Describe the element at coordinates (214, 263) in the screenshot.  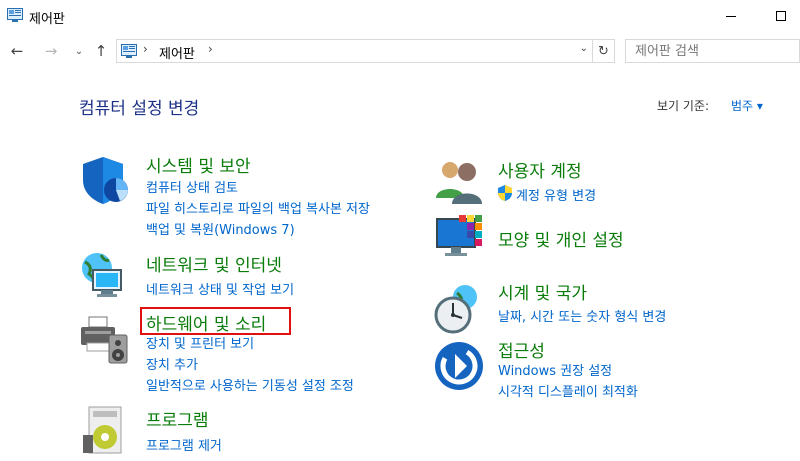
I see `category-network-internet: 네트워크 및 인터넷` at that location.